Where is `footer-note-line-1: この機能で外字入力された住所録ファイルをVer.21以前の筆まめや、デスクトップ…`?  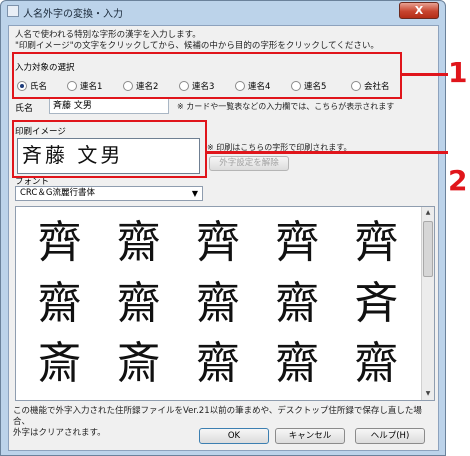 footer-note-line-1: この機能で外字入力された住所録ファイルをVer.21以前の筆まめや、デスクトップ… is located at coordinates (217, 416).